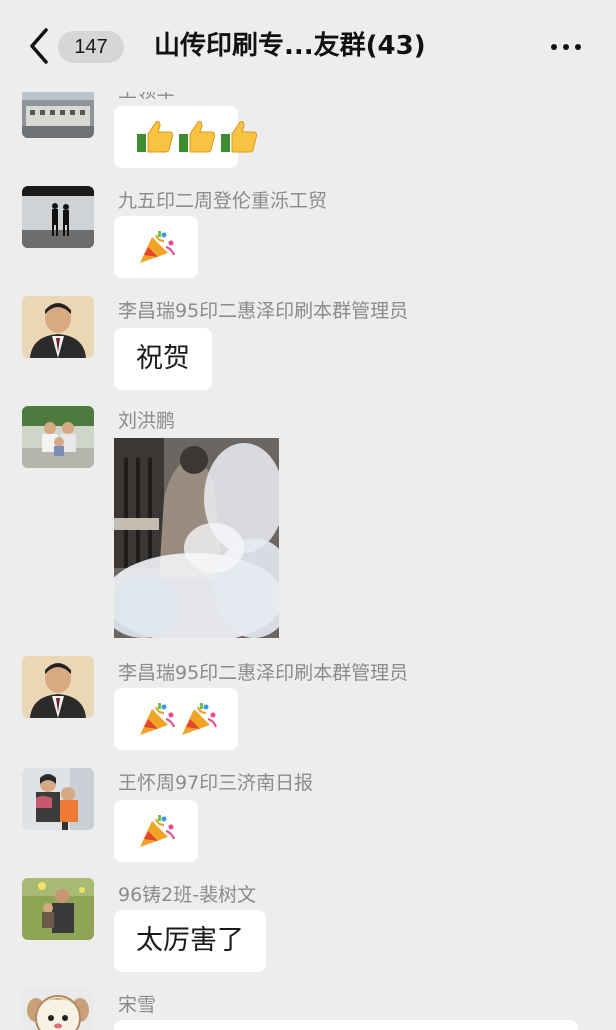 The width and height of the screenshot is (616, 1030). What do you see at coordinates (216, 783) in the screenshot?
I see `sender-name: 王怀周97印三济南日报` at bounding box center [216, 783].